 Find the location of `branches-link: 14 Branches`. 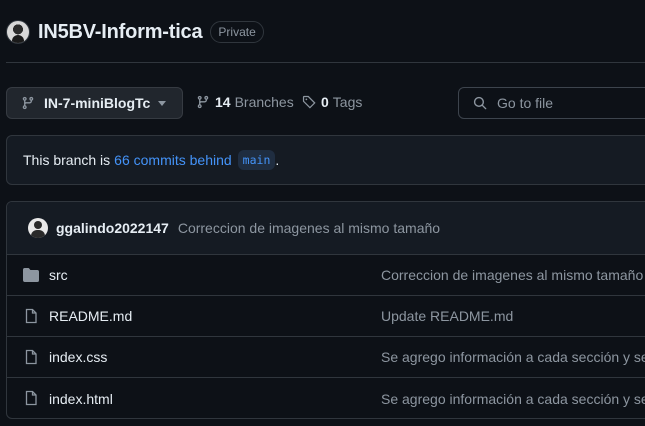

branches-link: 14 Branches is located at coordinates (245, 102).